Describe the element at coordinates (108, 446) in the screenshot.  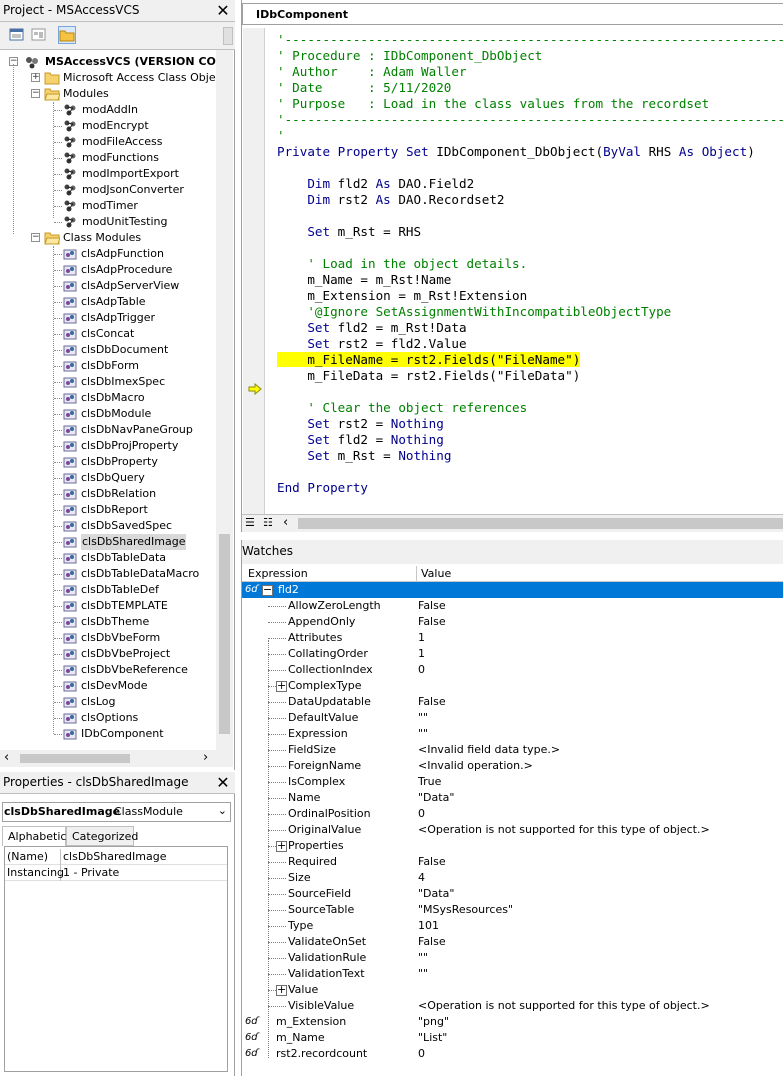
I see `tree-item-class: clsDbProjProperty` at that location.